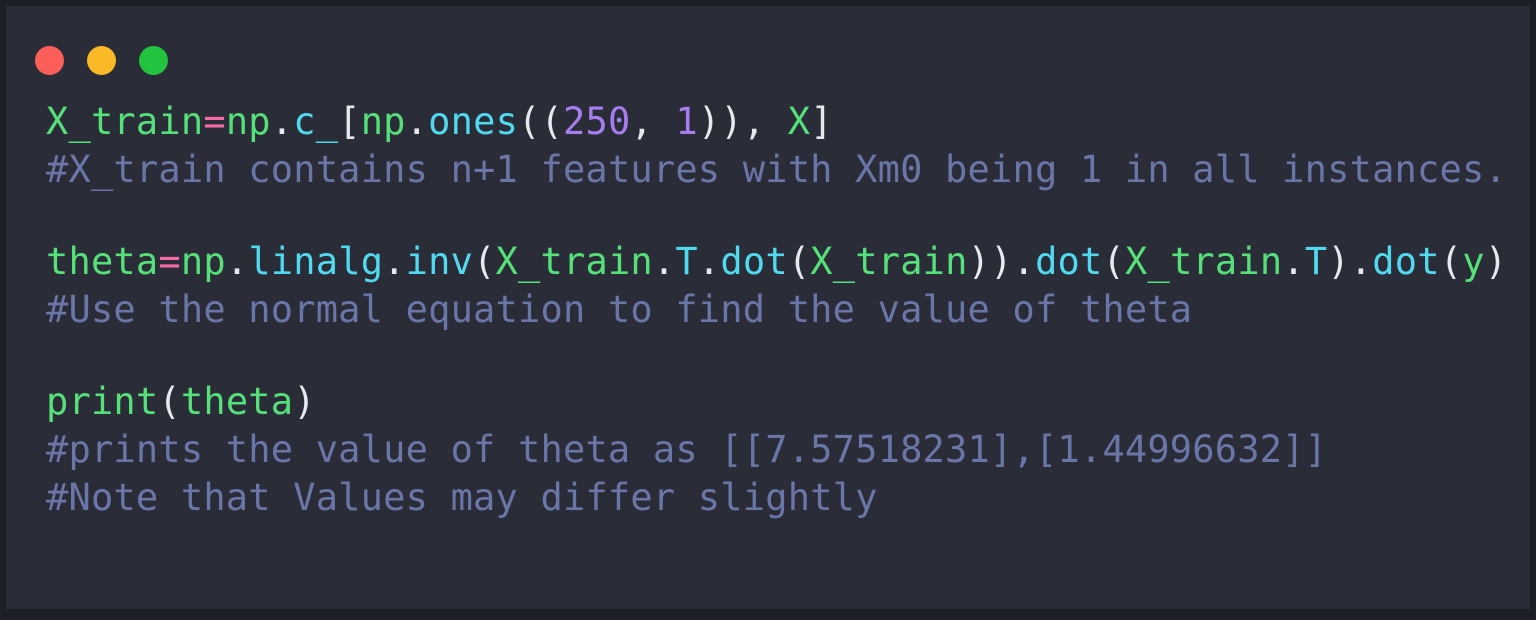 The image size is (1536, 620). What do you see at coordinates (102, 401) in the screenshot?
I see `code-token-var: print` at bounding box center [102, 401].